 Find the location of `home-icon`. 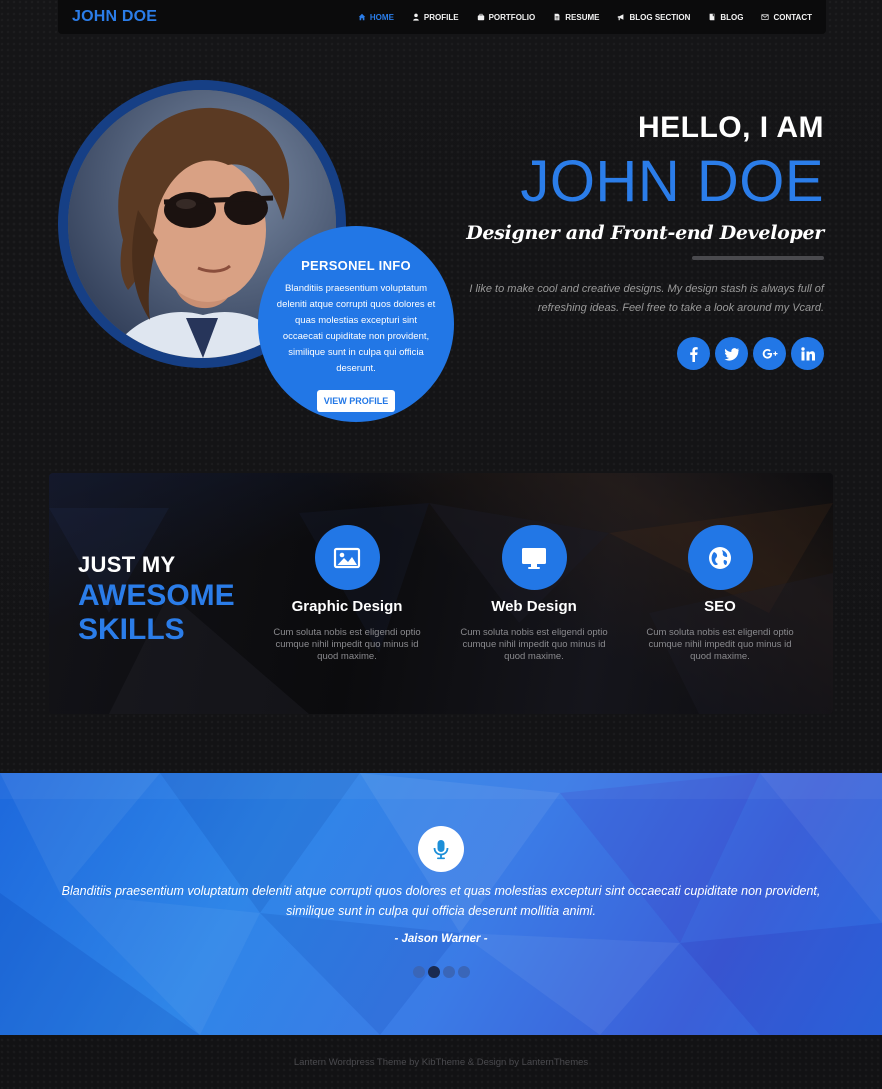

home-icon is located at coordinates (362, 17).